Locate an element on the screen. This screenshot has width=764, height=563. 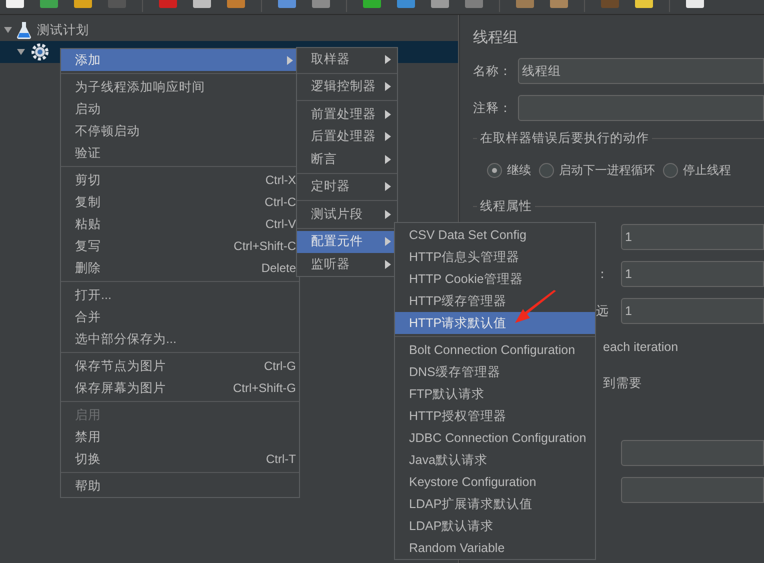
group-title: 在取样器错误后要执行的动作 is located at coordinates (564, 138).